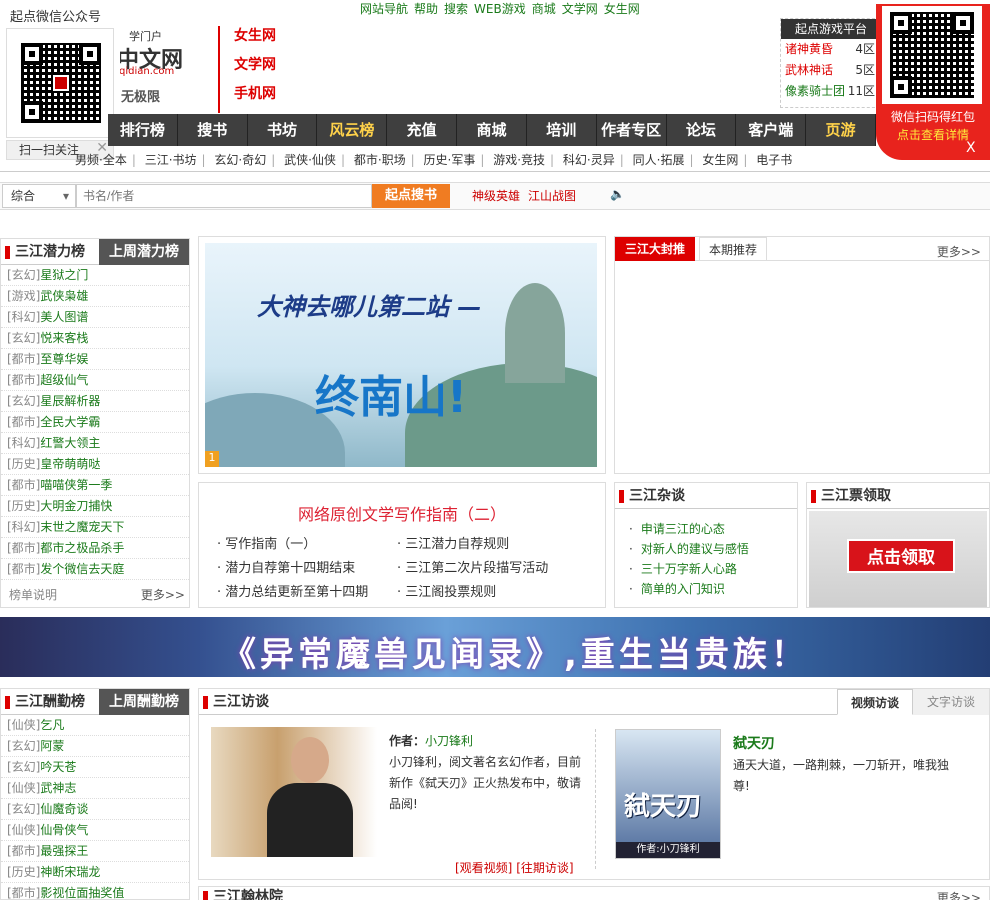 This screenshot has height=900, width=990. What do you see at coordinates (76, 506) in the screenshot?
I see `book-link: 大明金刀捕快` at bounding box center [76, 506].